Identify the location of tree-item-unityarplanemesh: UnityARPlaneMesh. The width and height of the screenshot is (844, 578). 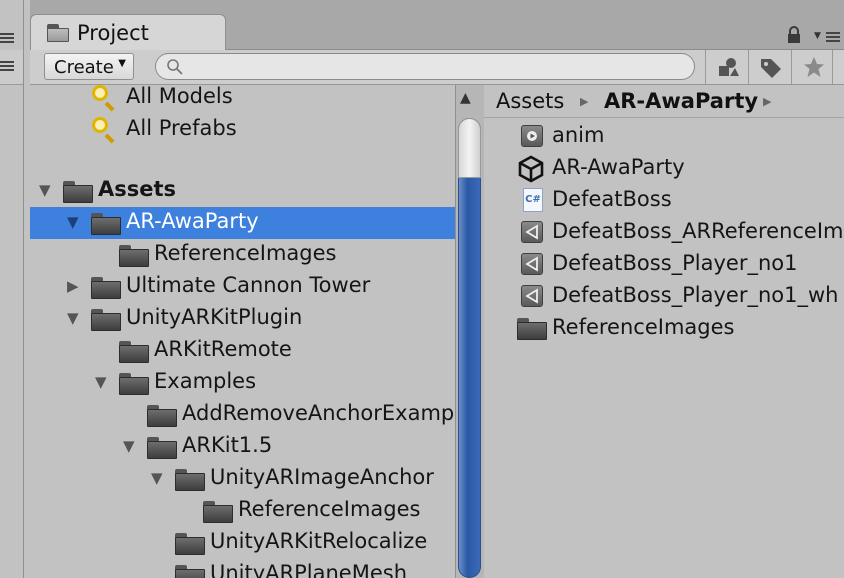
(242, 568).